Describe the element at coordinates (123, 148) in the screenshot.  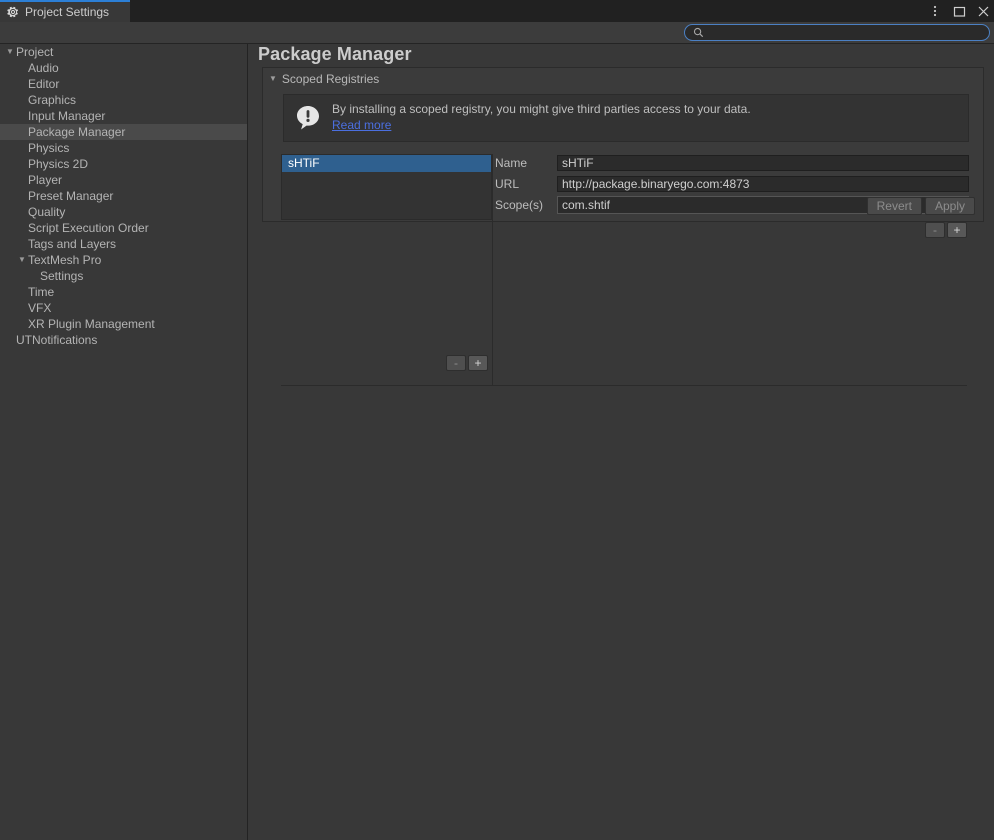
I see `sidebar-item-physics: Physics` at that location.